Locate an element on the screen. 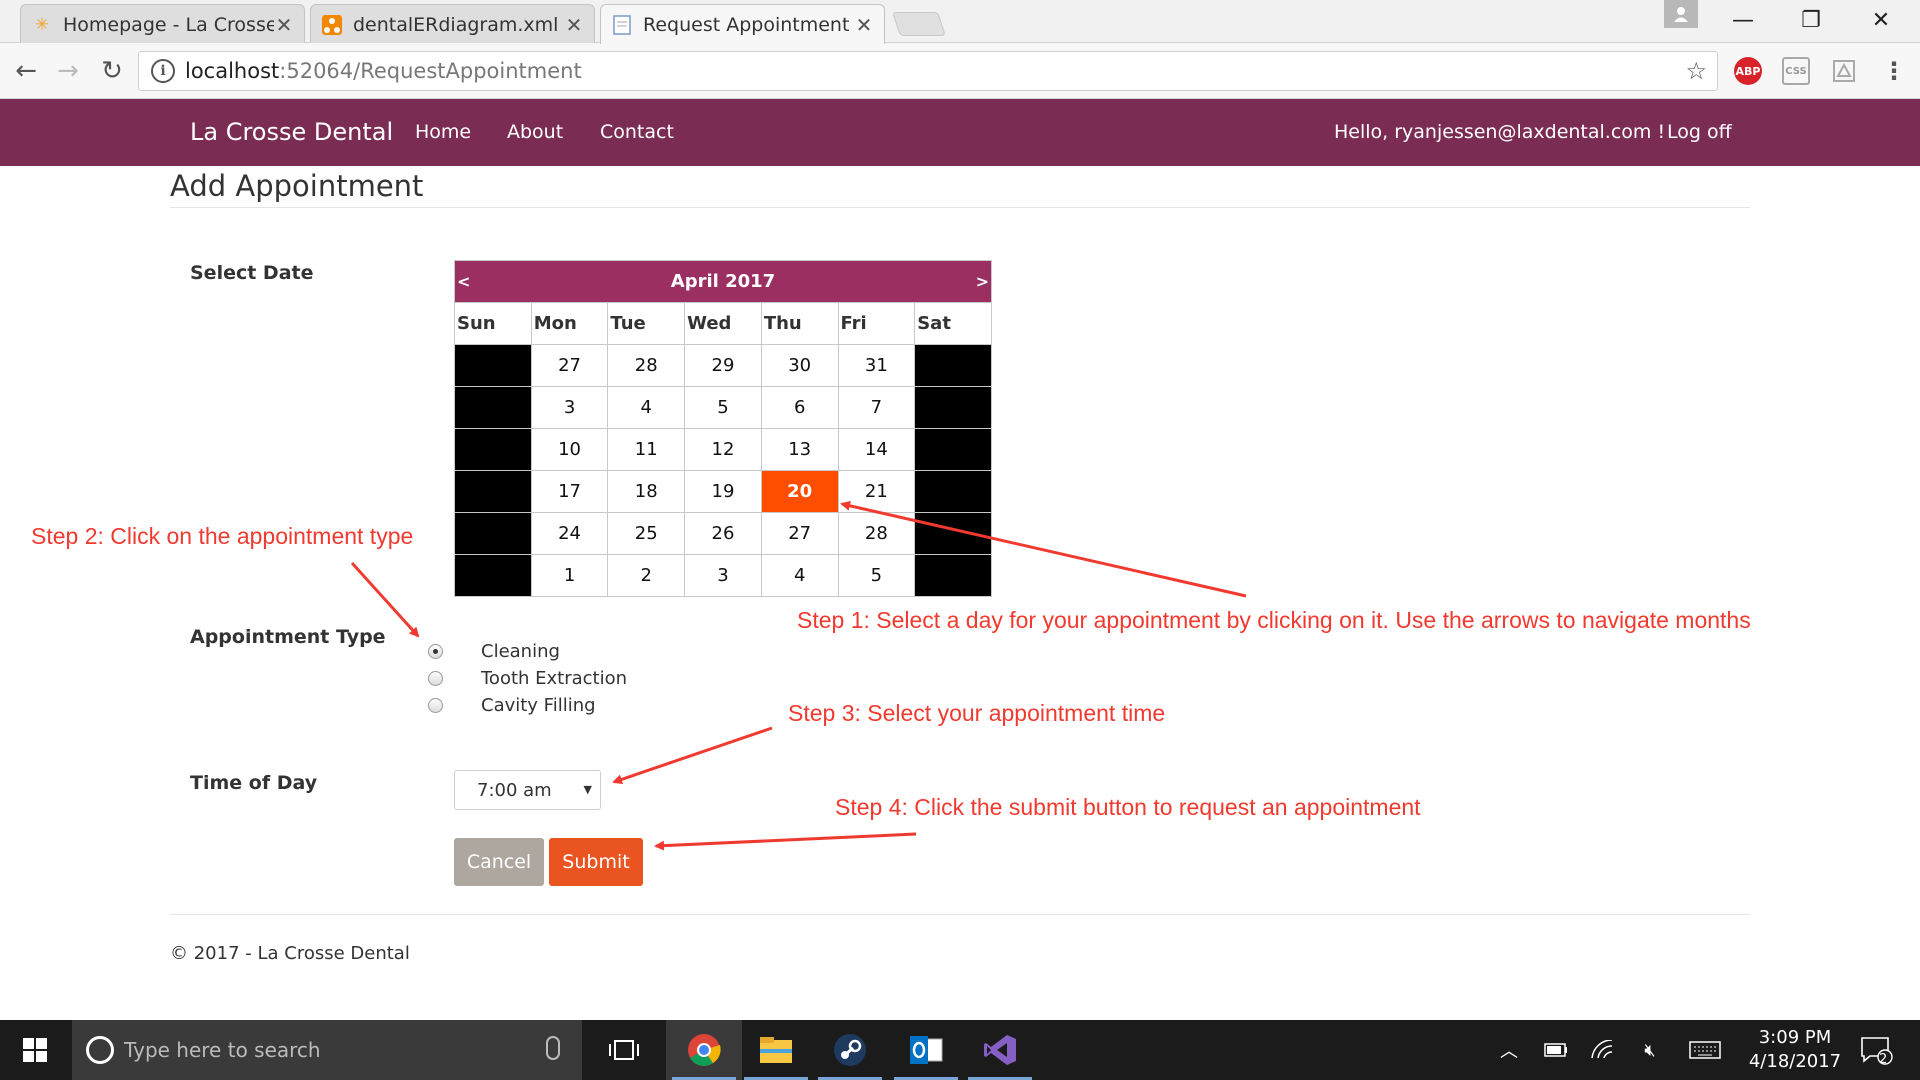 The width and height of the screenshot is (1920, 1080). user-greeting-link: Hello, ryanjessen@laxdental.com ! is located at coordinates (1499, 132).